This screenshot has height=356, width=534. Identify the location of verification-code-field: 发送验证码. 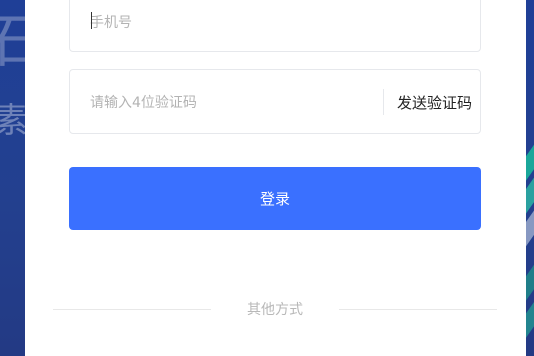
(275, 101).